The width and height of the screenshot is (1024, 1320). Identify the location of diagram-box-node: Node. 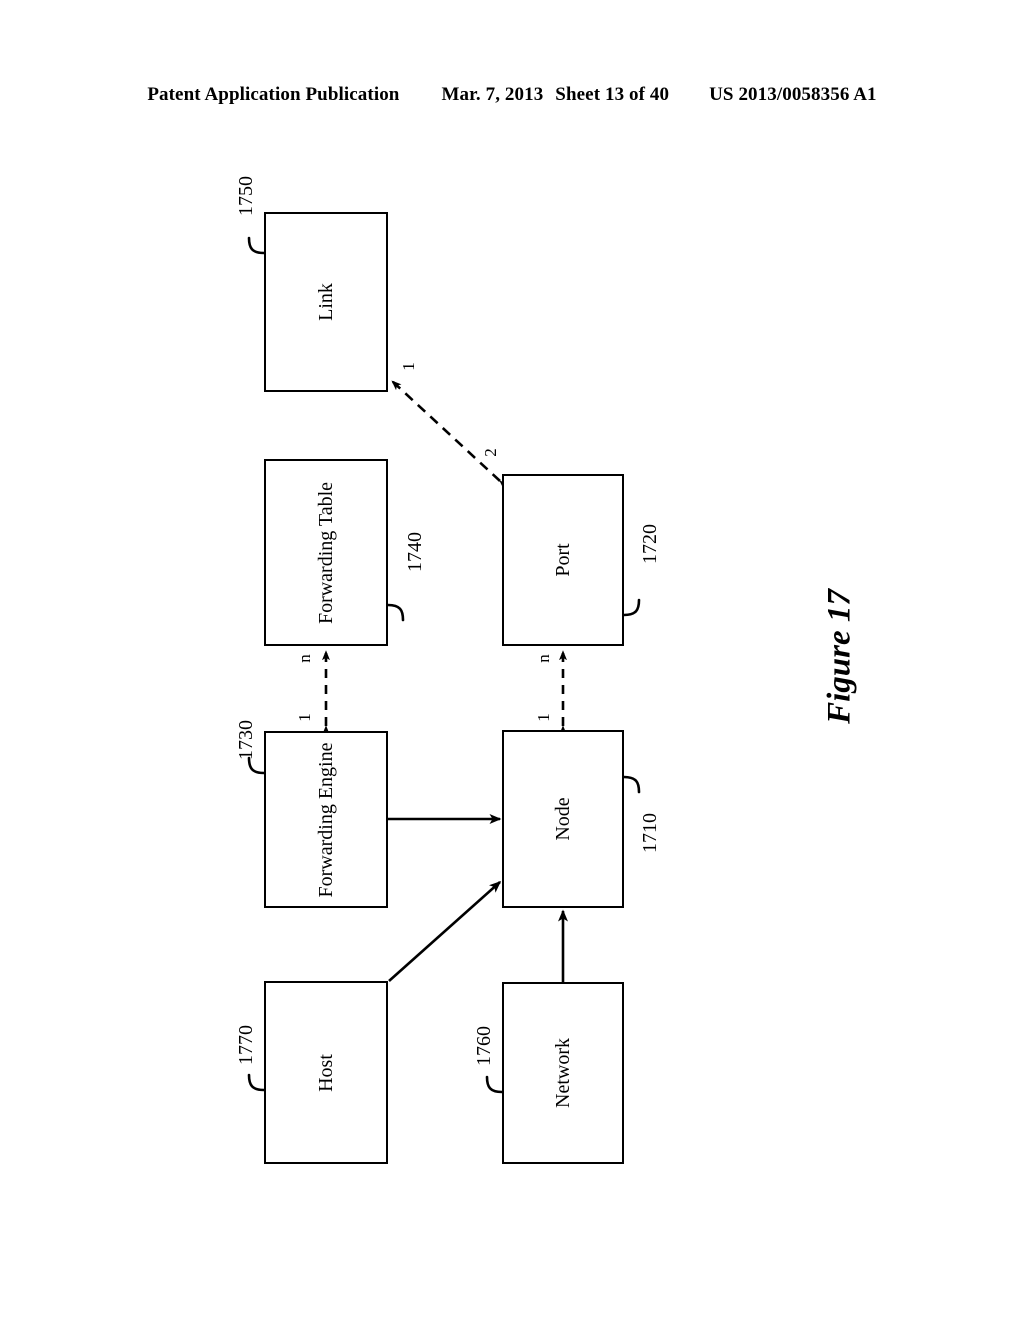
(563, 819).